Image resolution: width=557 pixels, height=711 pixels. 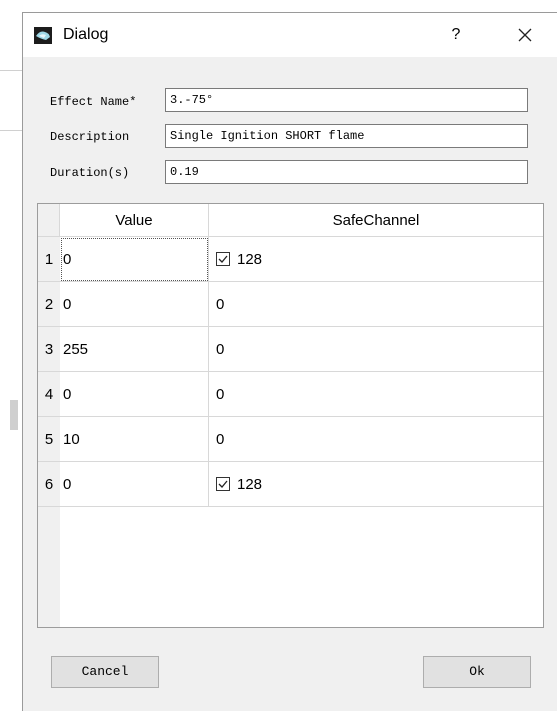 I want to click on effect-name-label: Effect Name*, so click(x=93, y=102).